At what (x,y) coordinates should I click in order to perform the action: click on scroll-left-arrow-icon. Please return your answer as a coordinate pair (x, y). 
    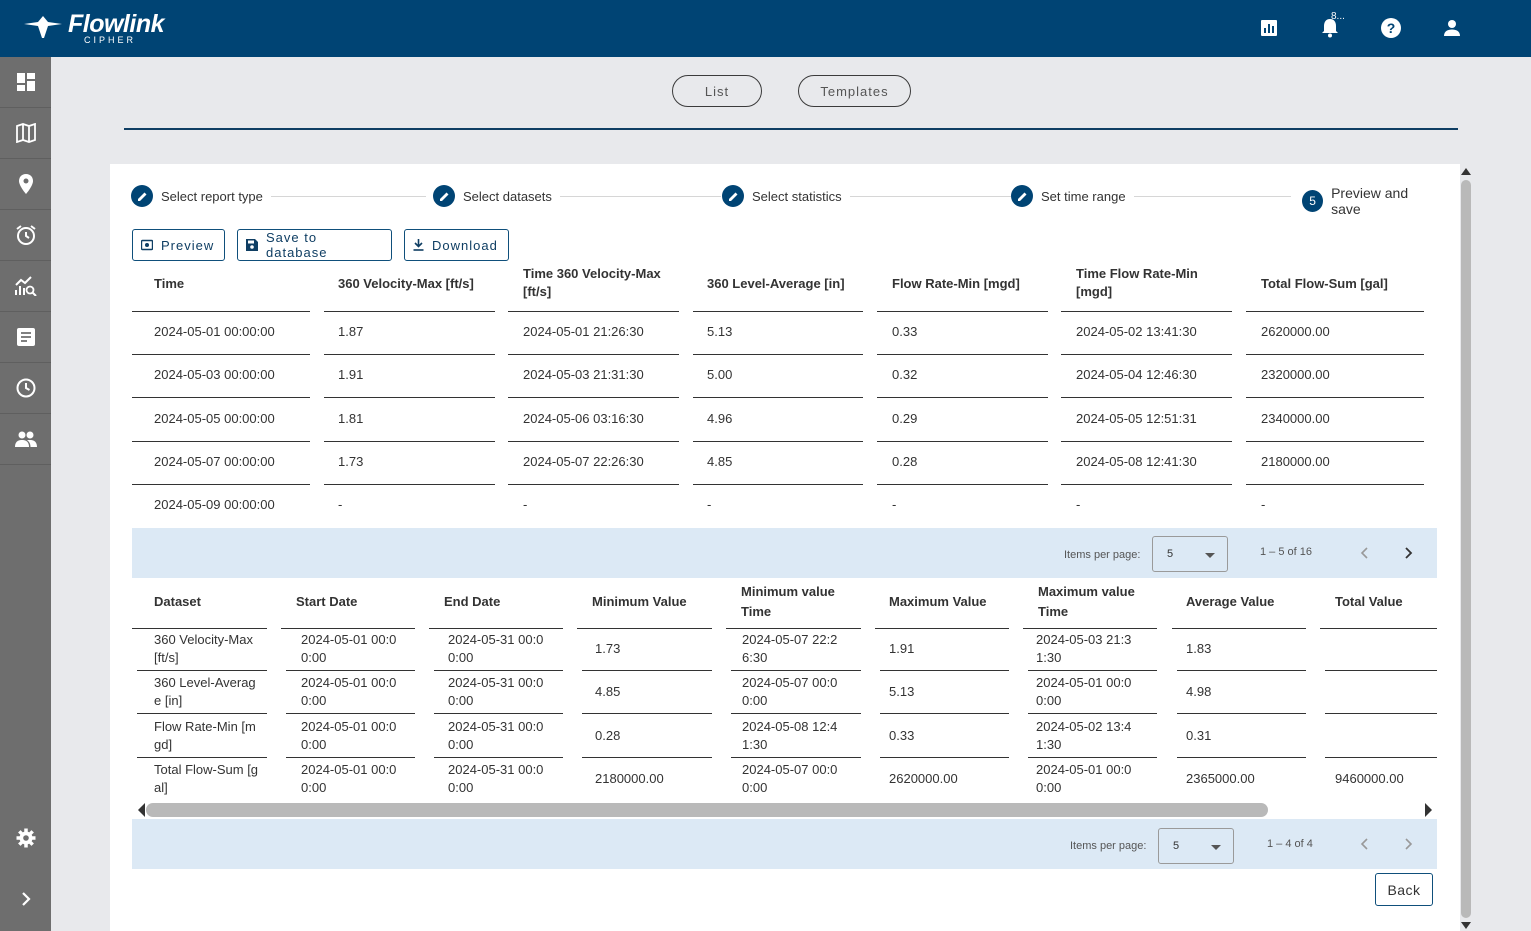
    Looking at the image, I should click on (141, 810).